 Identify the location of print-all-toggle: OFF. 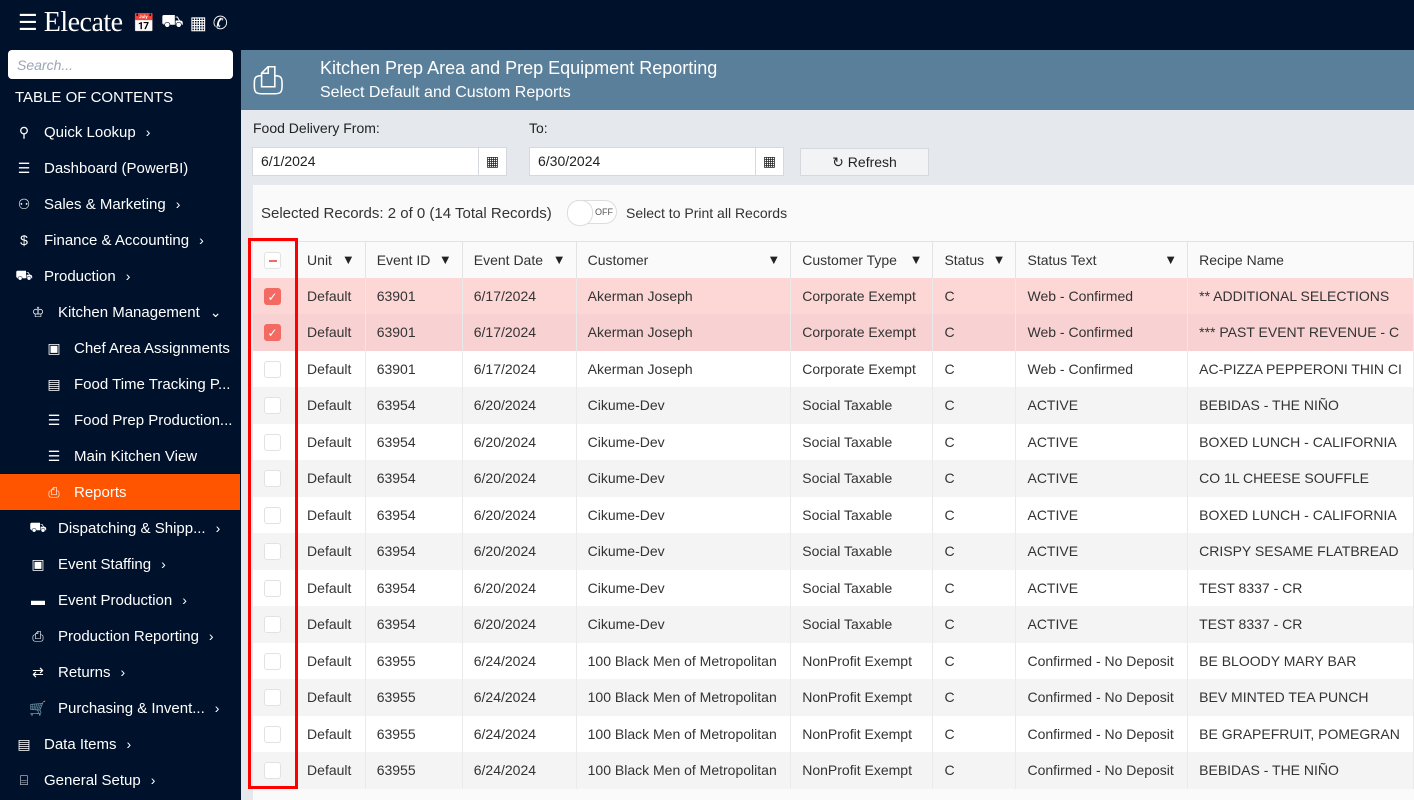
(592, 213).